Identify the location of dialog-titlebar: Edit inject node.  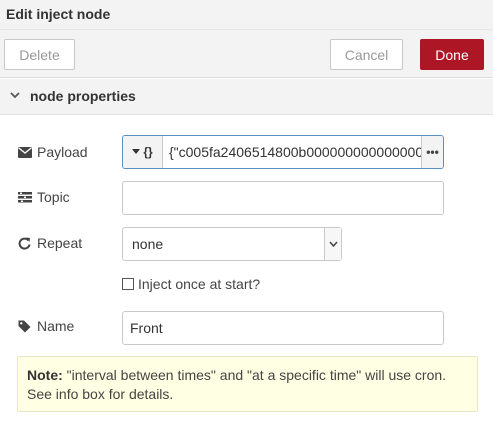
(246, 15).